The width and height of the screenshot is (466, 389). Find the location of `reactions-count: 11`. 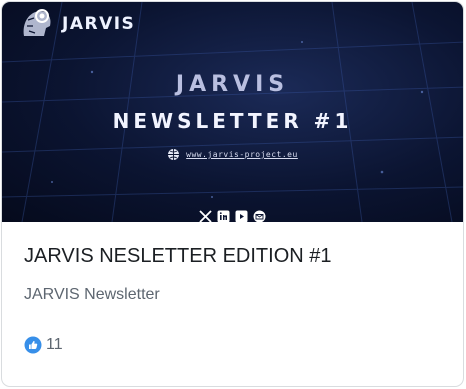

reactions-count: 11 is located at coordinates (43, 345).